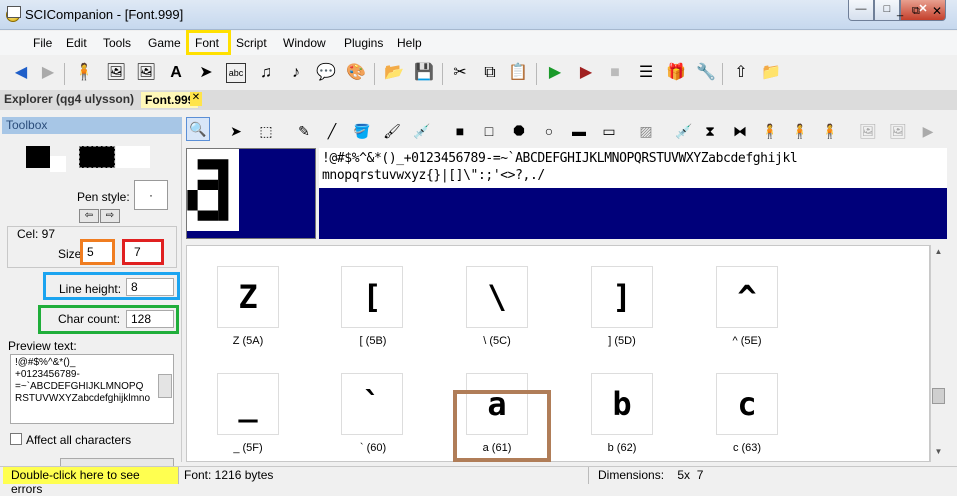  I want to click on glyph-cell: _, so click(248, 404).